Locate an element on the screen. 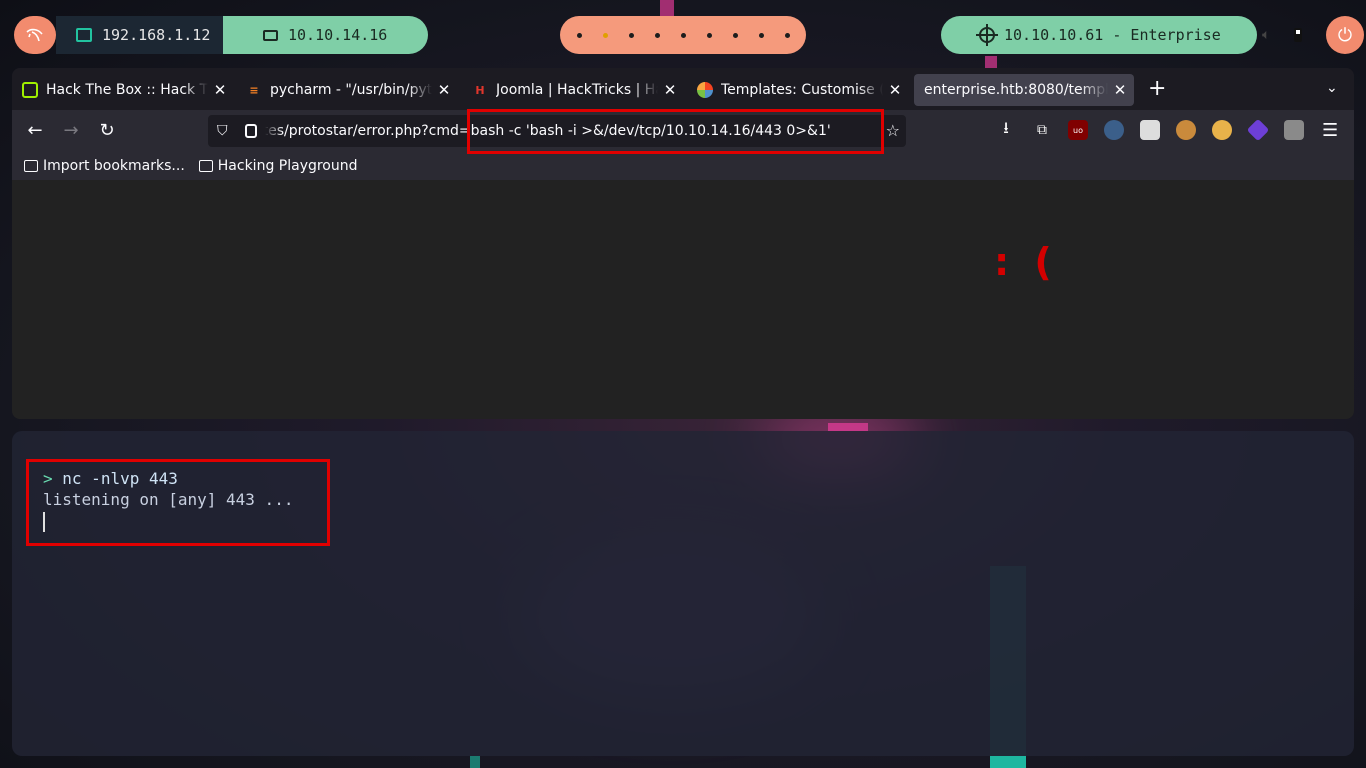 The image size is (1366, 768). folder-icon is located at coordinates (205, 166).